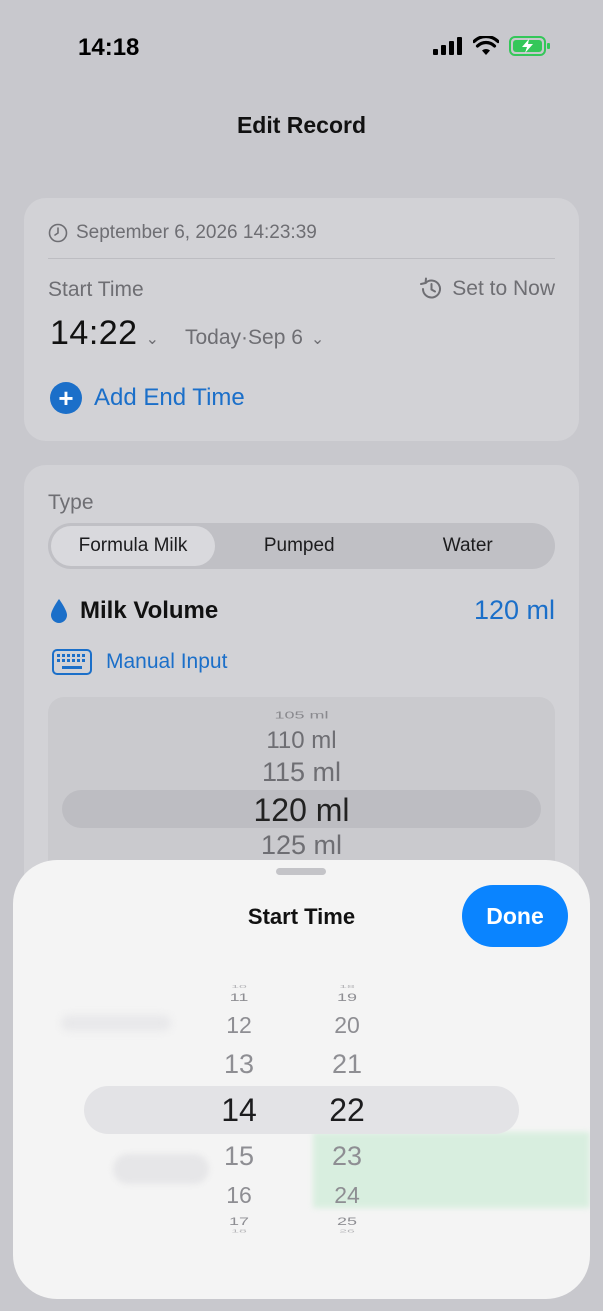 The image size is (603, 1311). What do you see at coordinates (301, 125) in the screenshot?
I see `page-title: Edit Record` at bounding box center [301, 125].